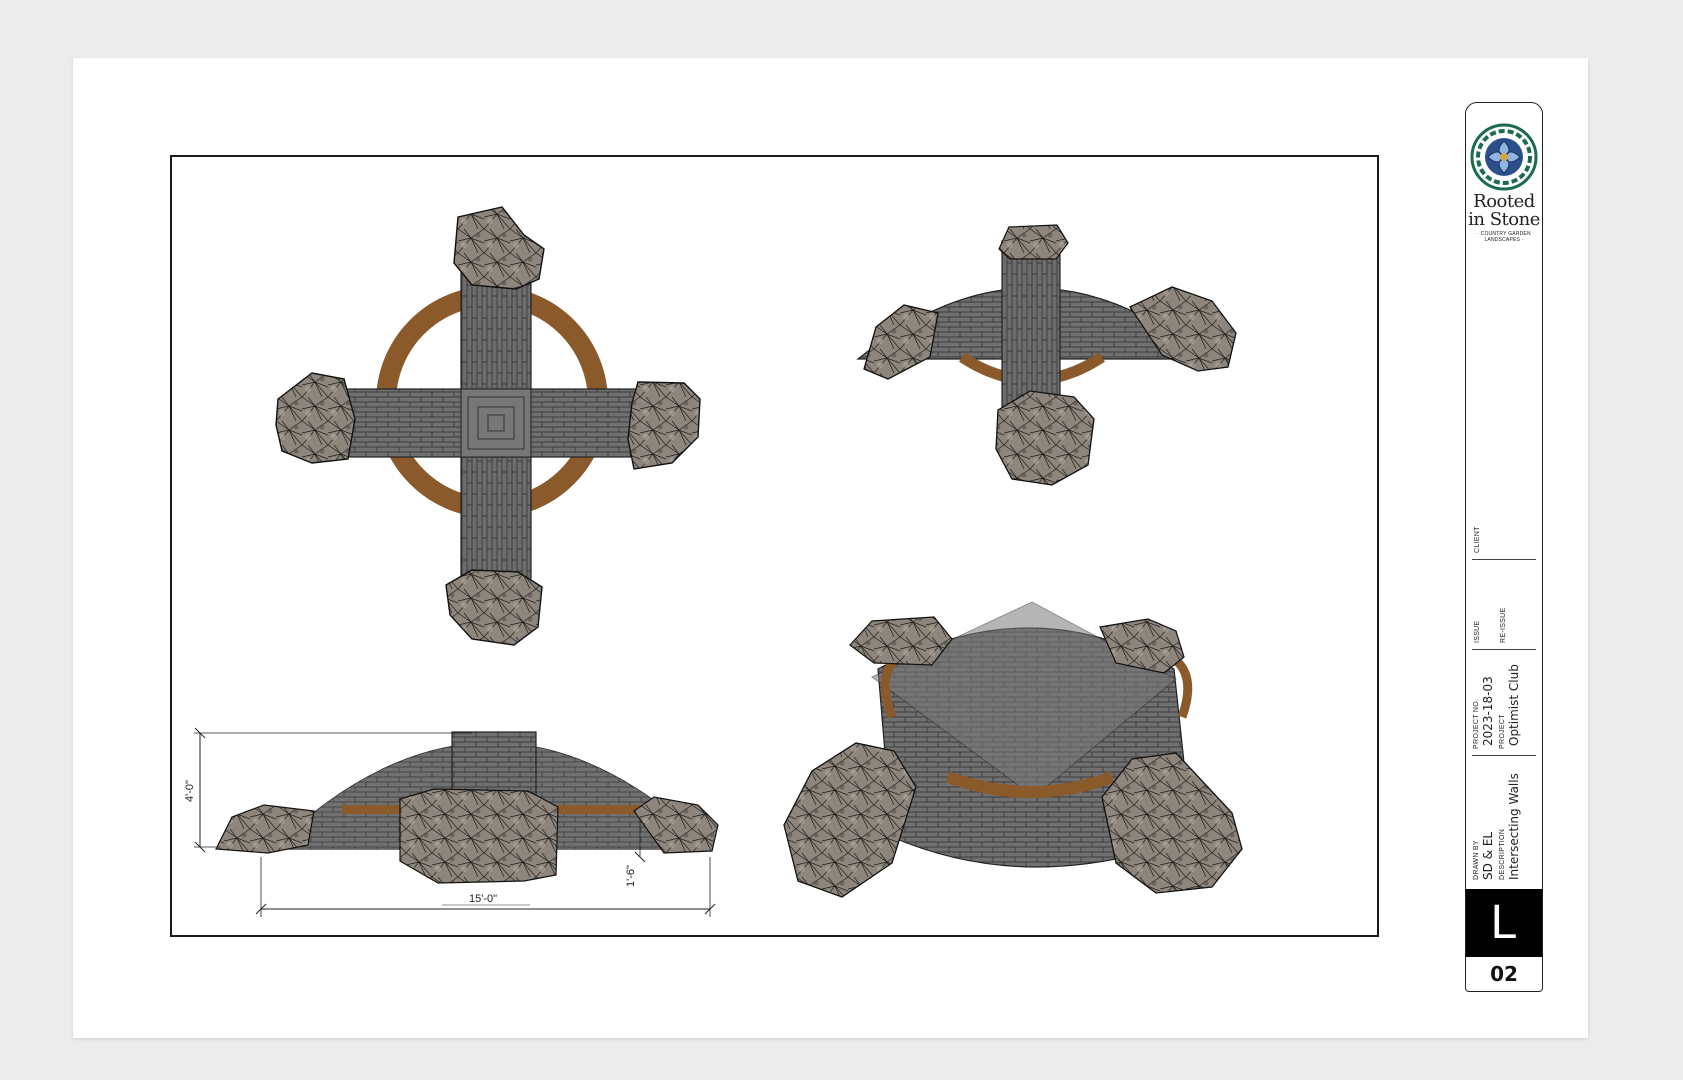 This screenshot has width=1683, height=1080. Describe the element at coordinates (1477, 539) in the screenshot. I see `client-label: CLIENT` at that location.